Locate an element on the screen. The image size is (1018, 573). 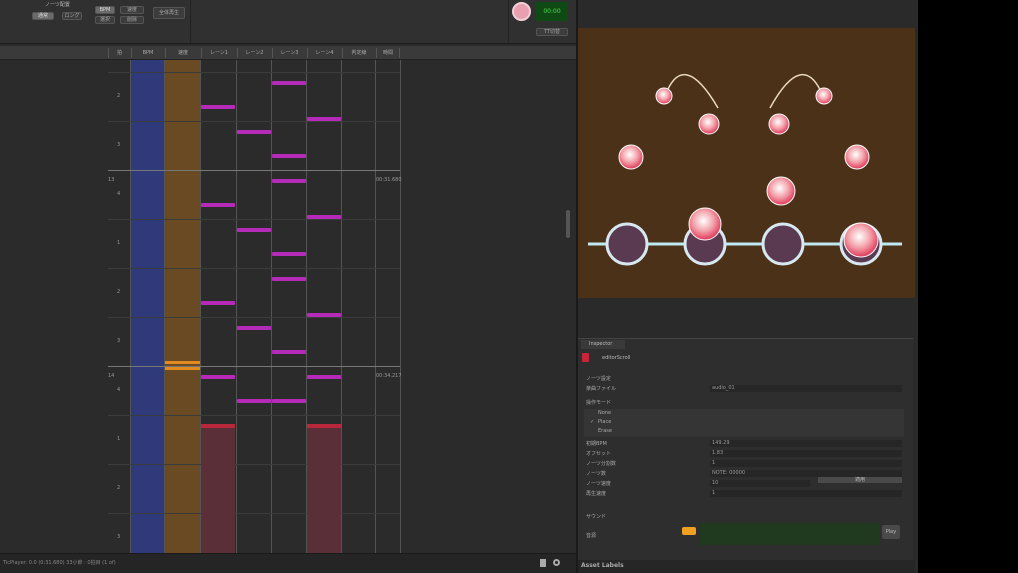
speed-lane is located at coordinates (182, 306).